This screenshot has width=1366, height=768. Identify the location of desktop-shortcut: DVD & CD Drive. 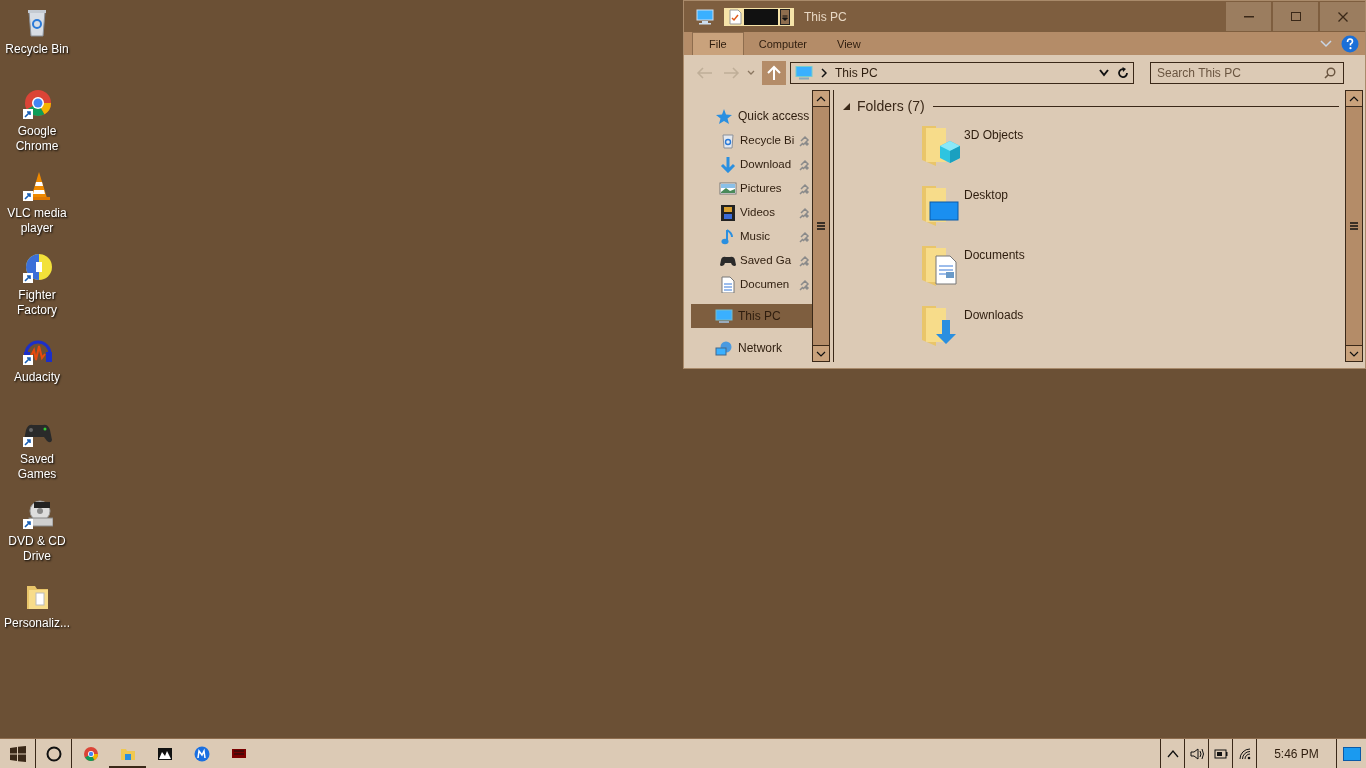
(37, 537).